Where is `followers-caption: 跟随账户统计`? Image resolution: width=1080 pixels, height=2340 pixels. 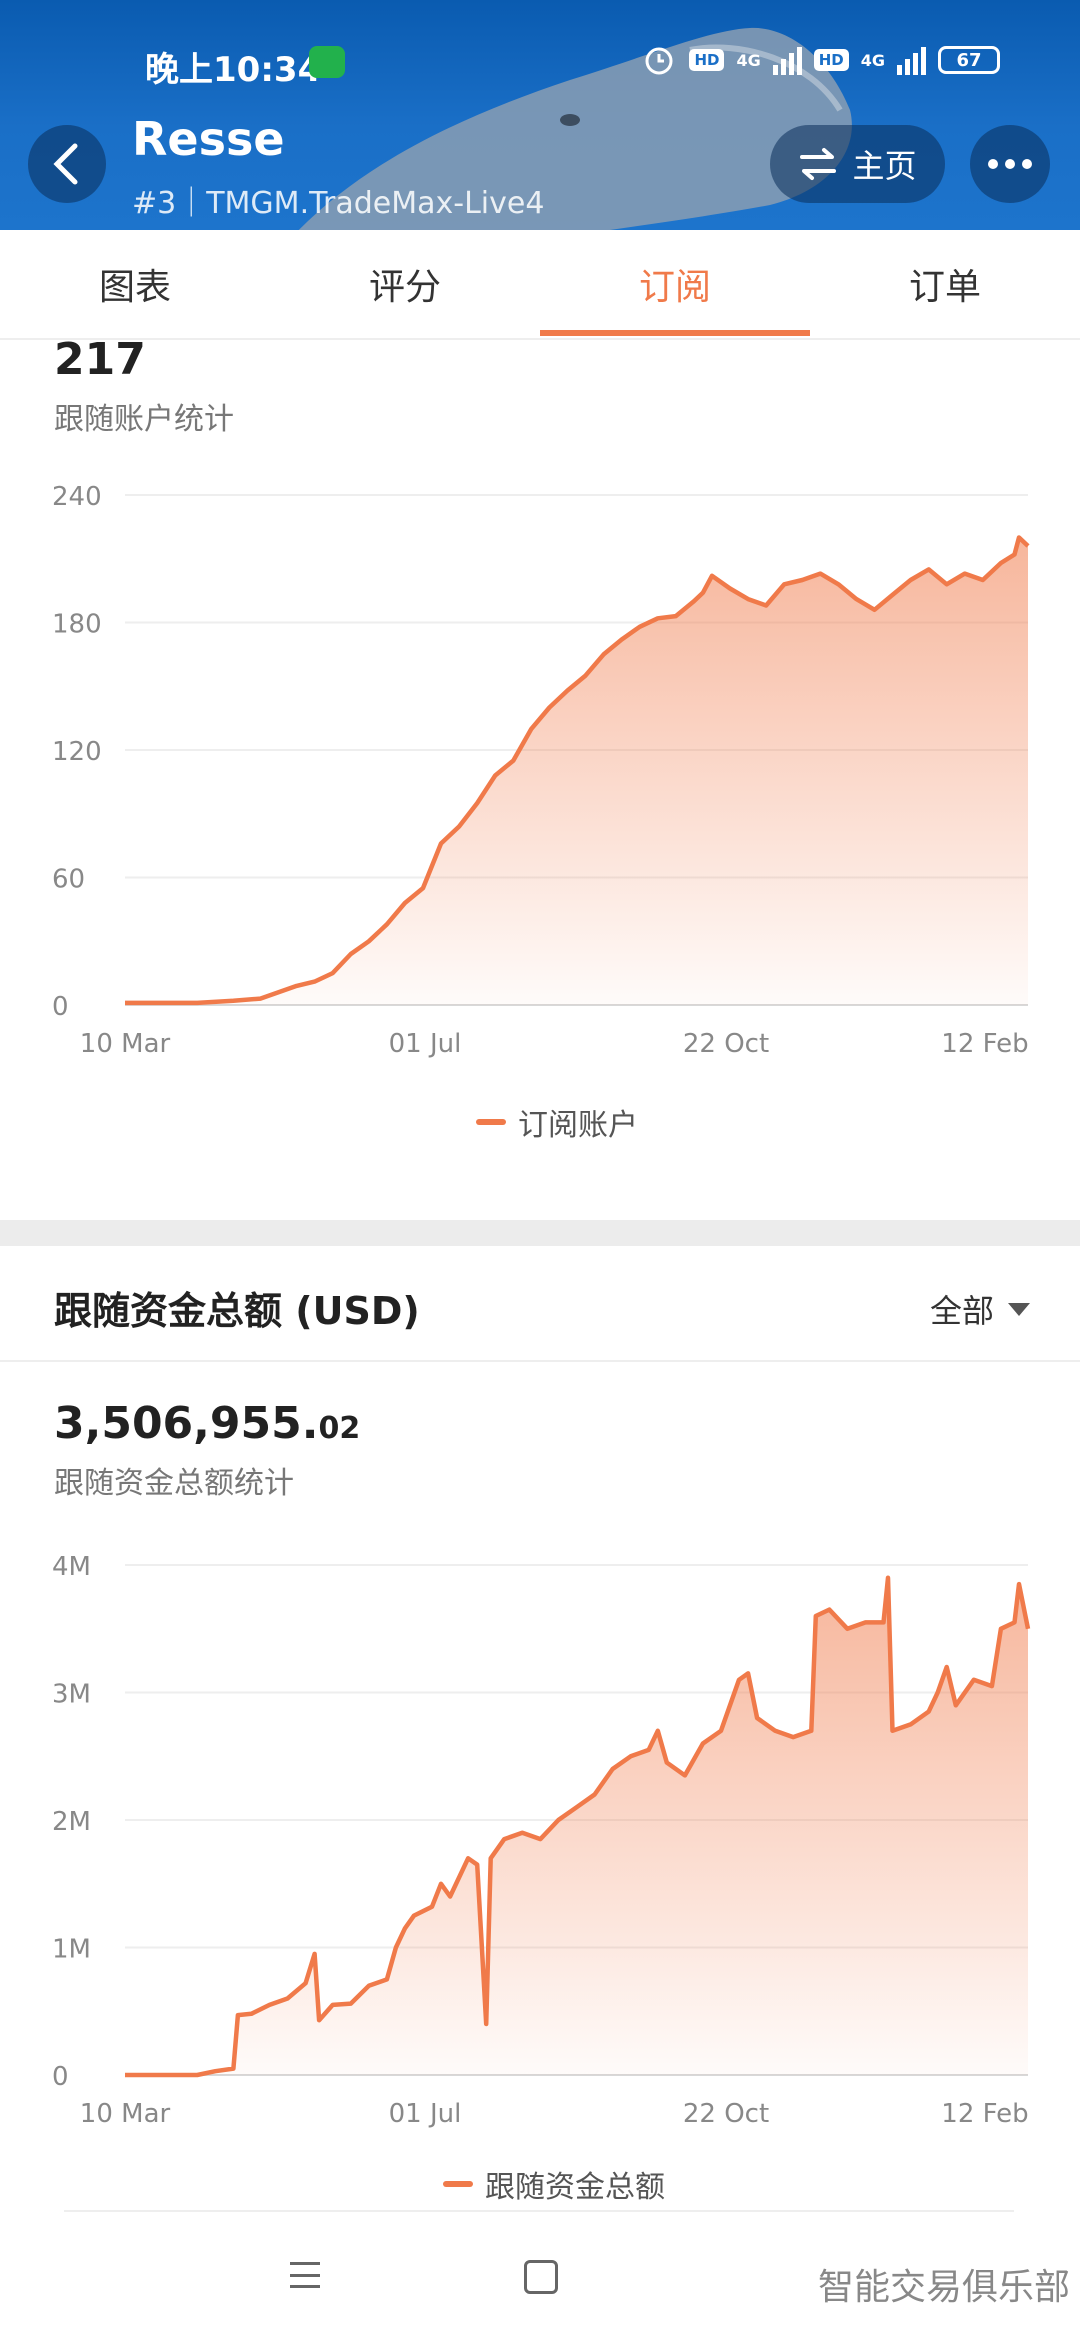
followers-caption: 跟随账户统计 is located at coordinates (144, 419).